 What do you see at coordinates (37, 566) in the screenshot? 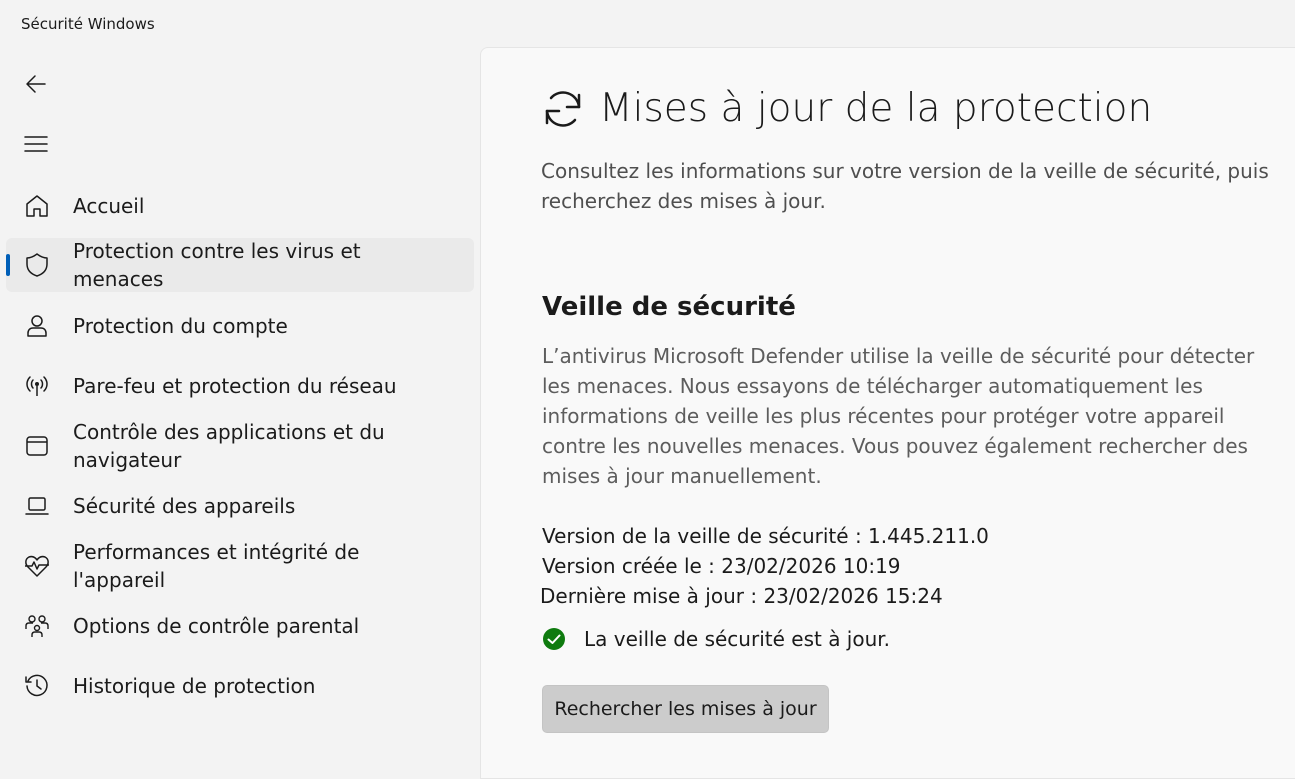
I see `heart-pulse-icon` at bounding box center [37, 566].